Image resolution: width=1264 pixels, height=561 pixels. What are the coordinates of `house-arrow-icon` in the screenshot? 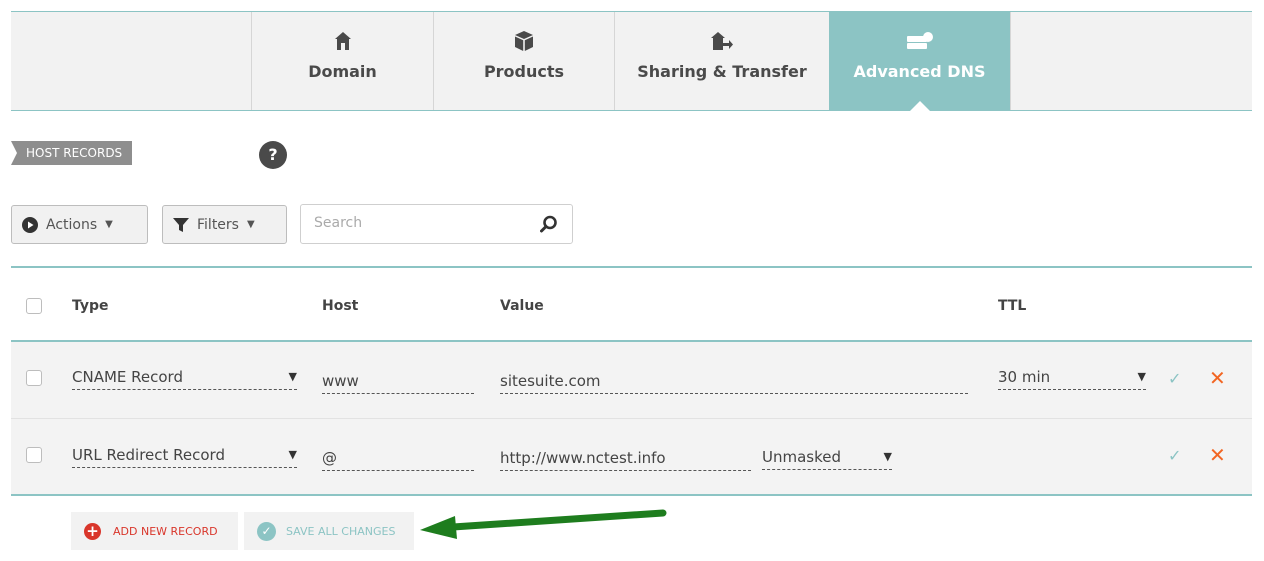 It's located at (722, 41).